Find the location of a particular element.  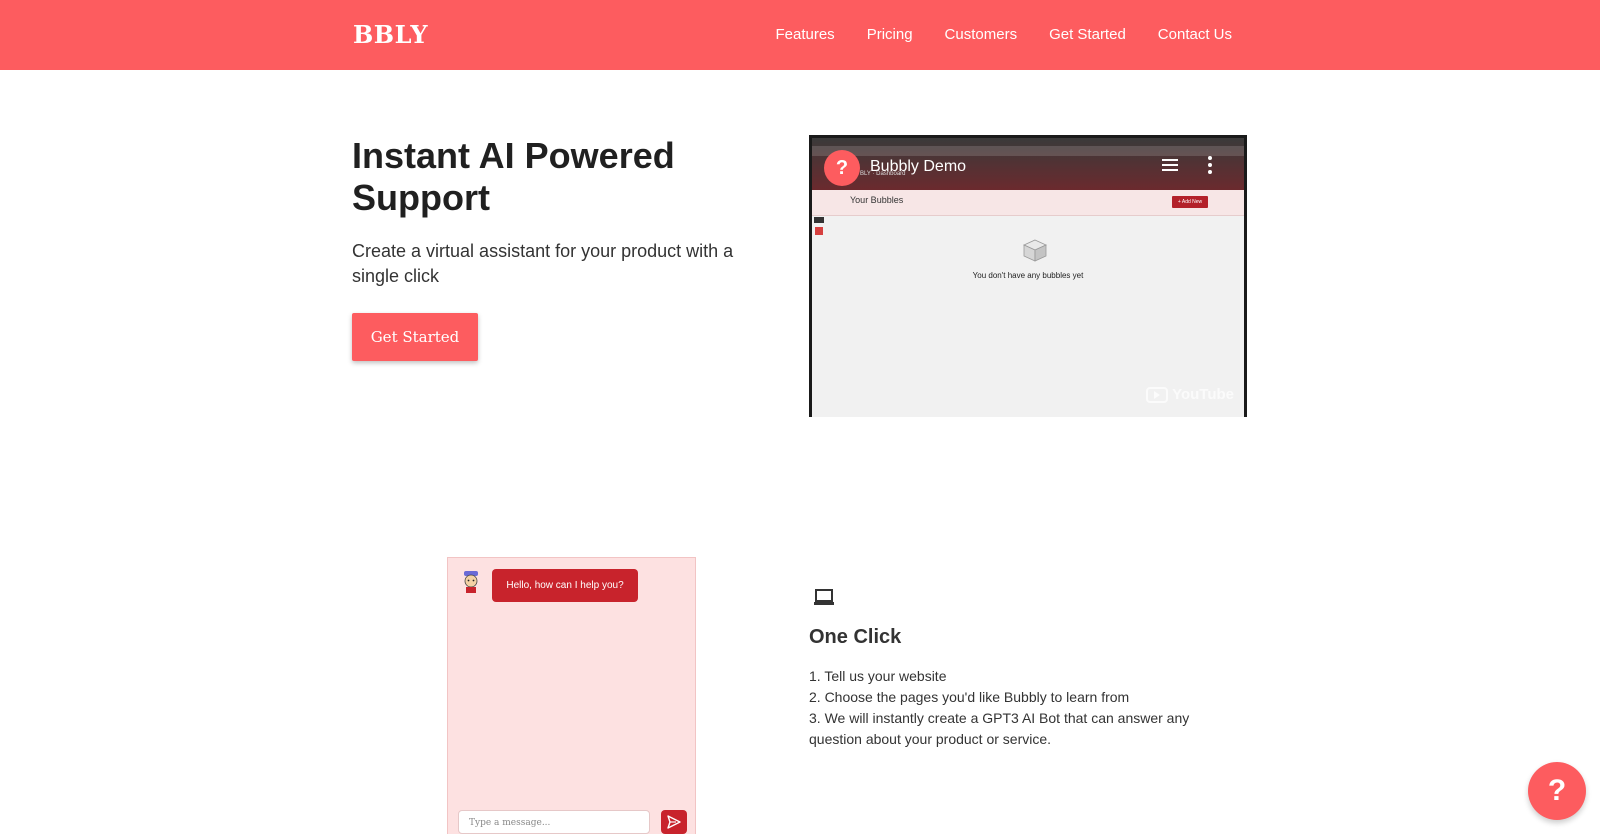

feature-title: One Click is located at coordinates (855, 637).